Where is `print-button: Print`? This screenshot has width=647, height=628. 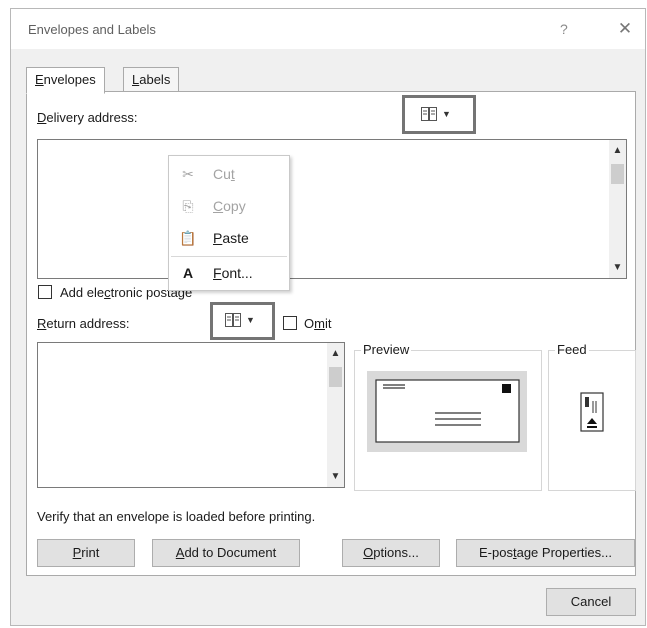 print-button: Print is located at coordinates (86, 553).